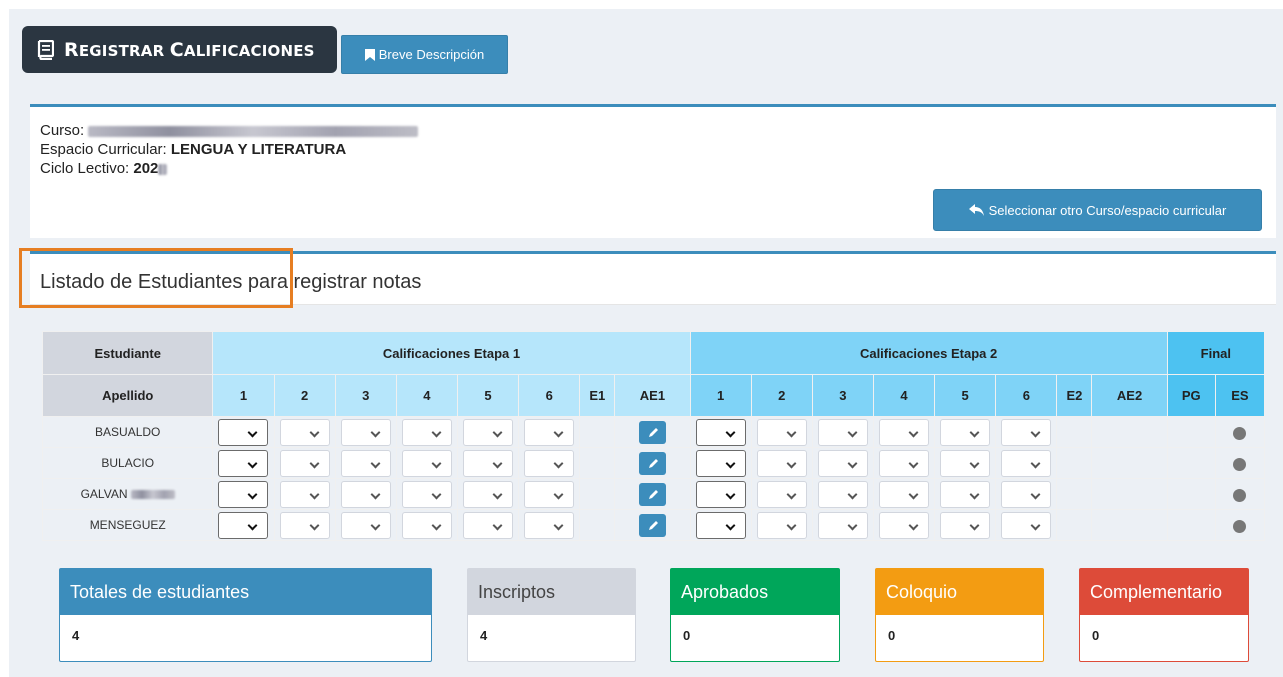 This screenshot has height=677, width=1283. Describe the element at coordinates (1096, 635) in the screenshot. I see `stat-card-value: 0` at that location.